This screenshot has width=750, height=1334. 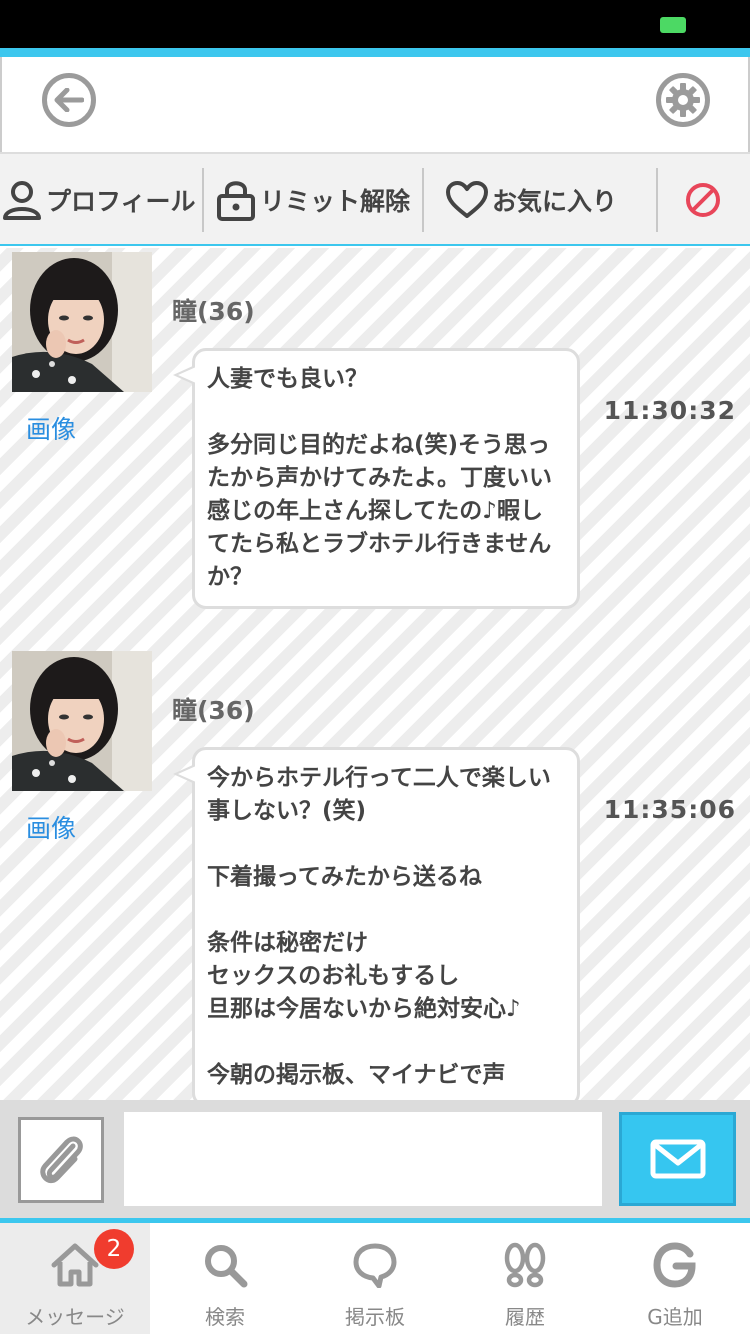 I want to click on limit-unlock-button: リミット解除, so click(x=313, y=200).